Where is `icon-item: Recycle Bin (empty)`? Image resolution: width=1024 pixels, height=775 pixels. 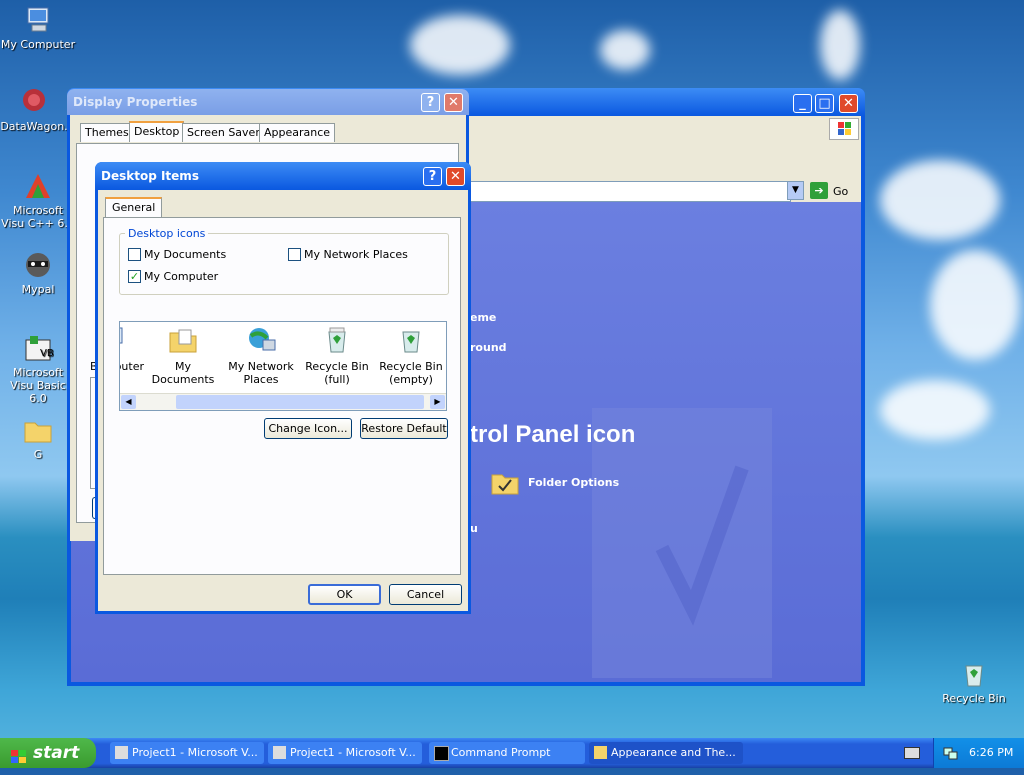 icon-item: Recycle Bin (empty) is located at coordinates (410, 355).